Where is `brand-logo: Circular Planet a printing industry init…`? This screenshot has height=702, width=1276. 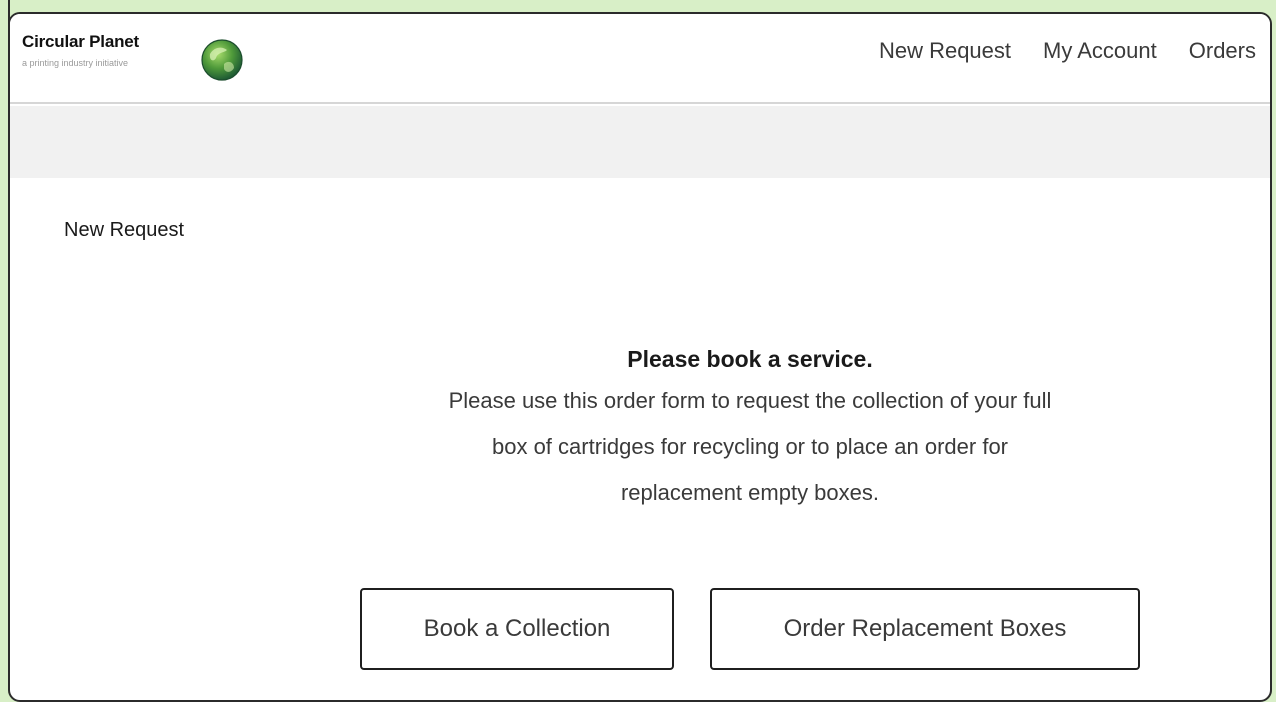 brand-logo: Circular Planet a printing industry init… is located at coordinates (132, 62).